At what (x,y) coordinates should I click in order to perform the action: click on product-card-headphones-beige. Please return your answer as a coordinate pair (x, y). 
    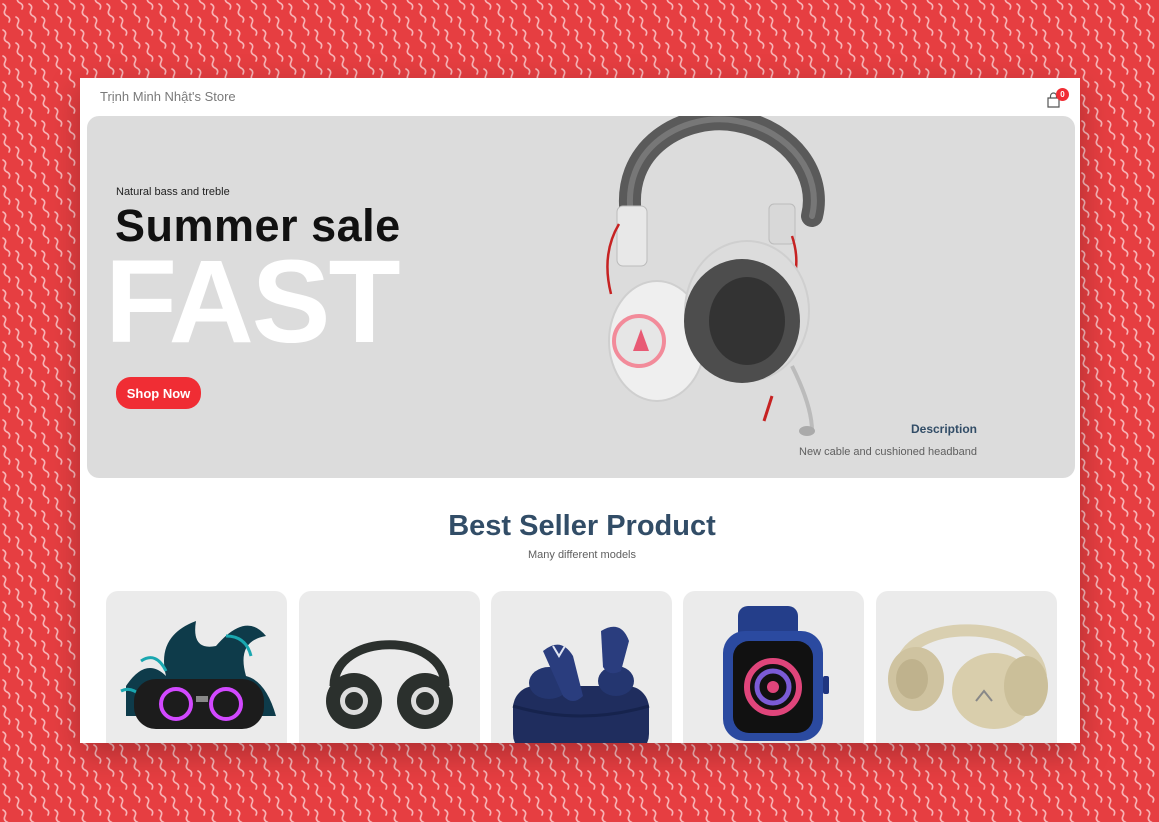
    Looking at the image, I should click on (966, 667).